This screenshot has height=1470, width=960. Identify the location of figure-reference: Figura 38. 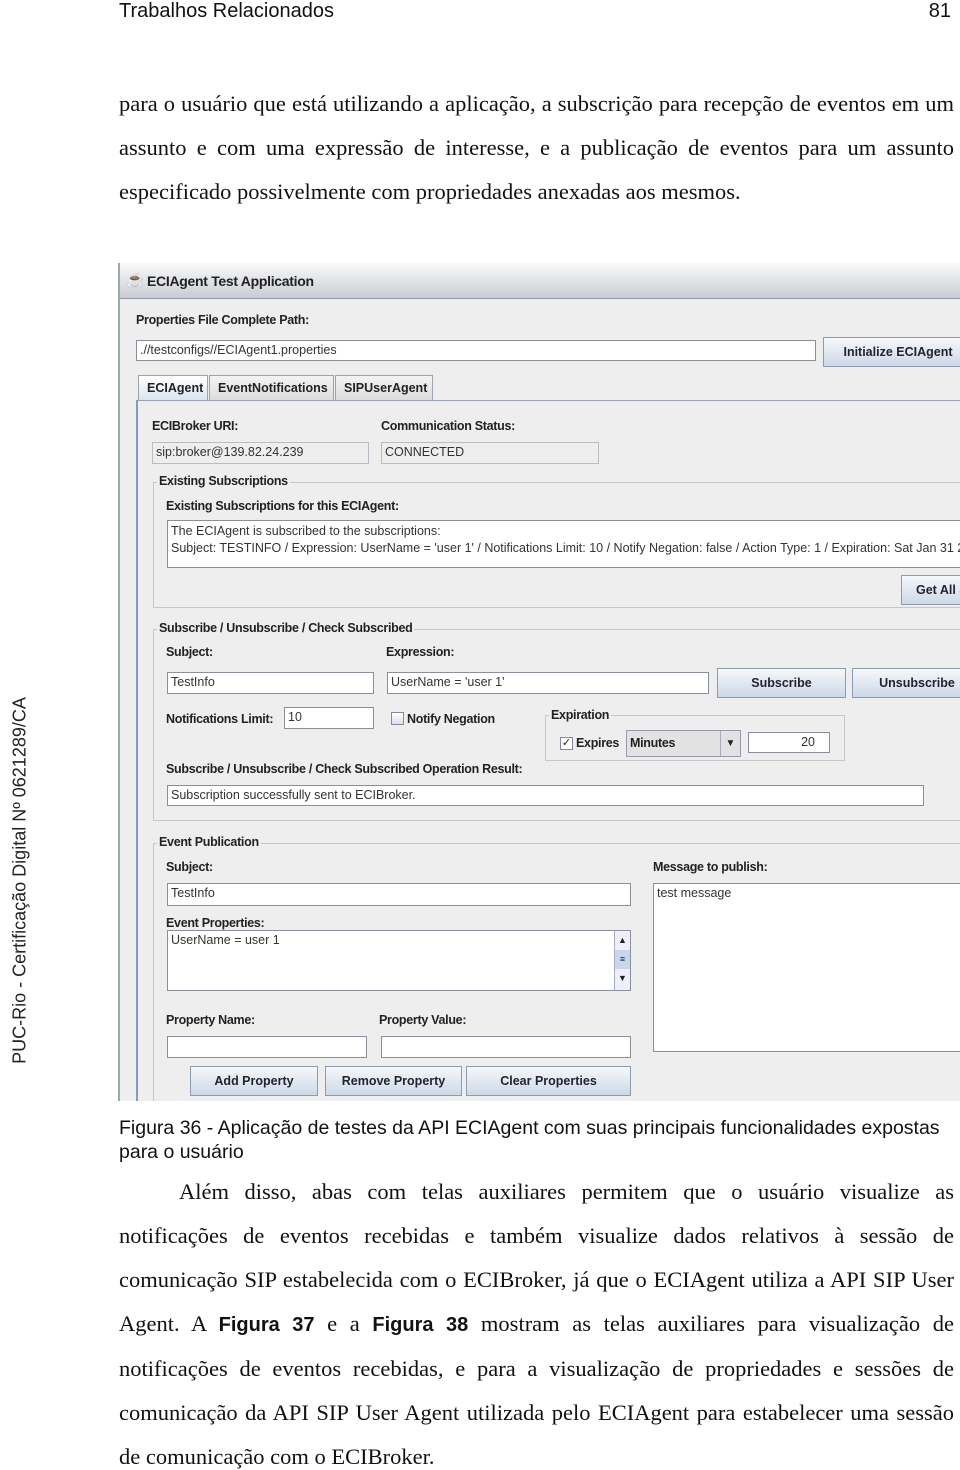
(420, 1325).